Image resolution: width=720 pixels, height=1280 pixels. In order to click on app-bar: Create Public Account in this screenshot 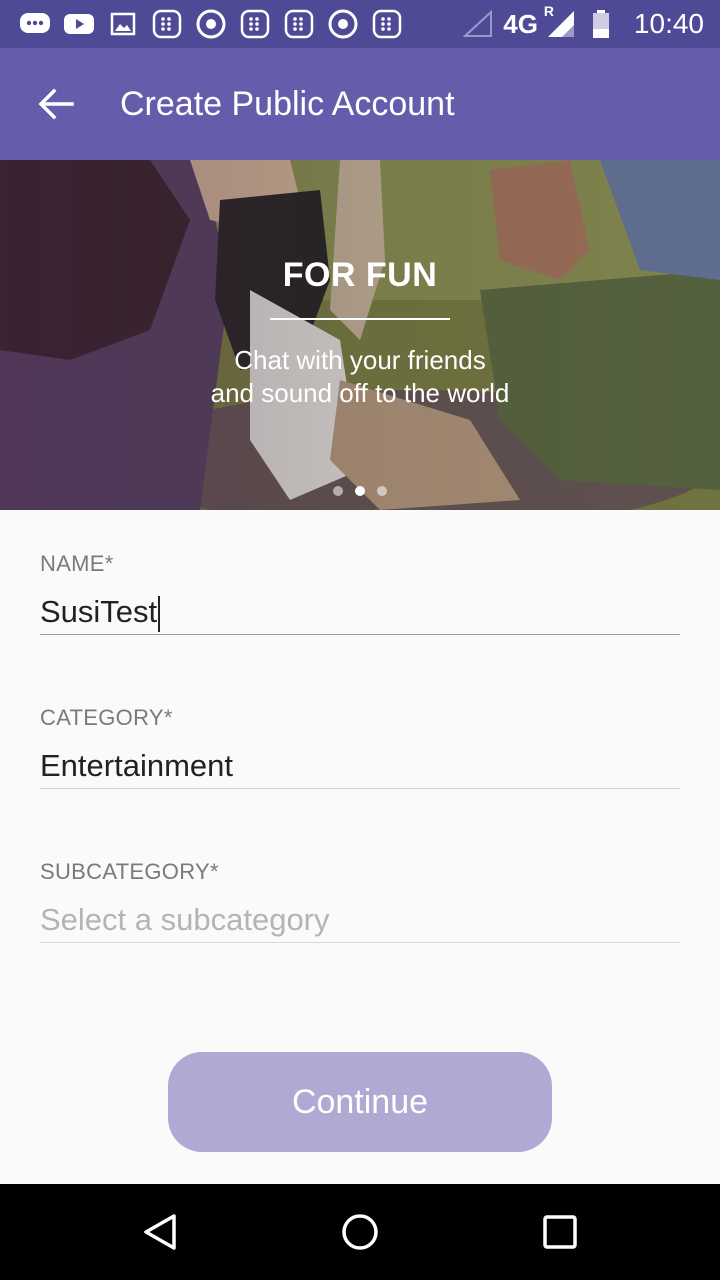, I will do `click(360, 104)`.